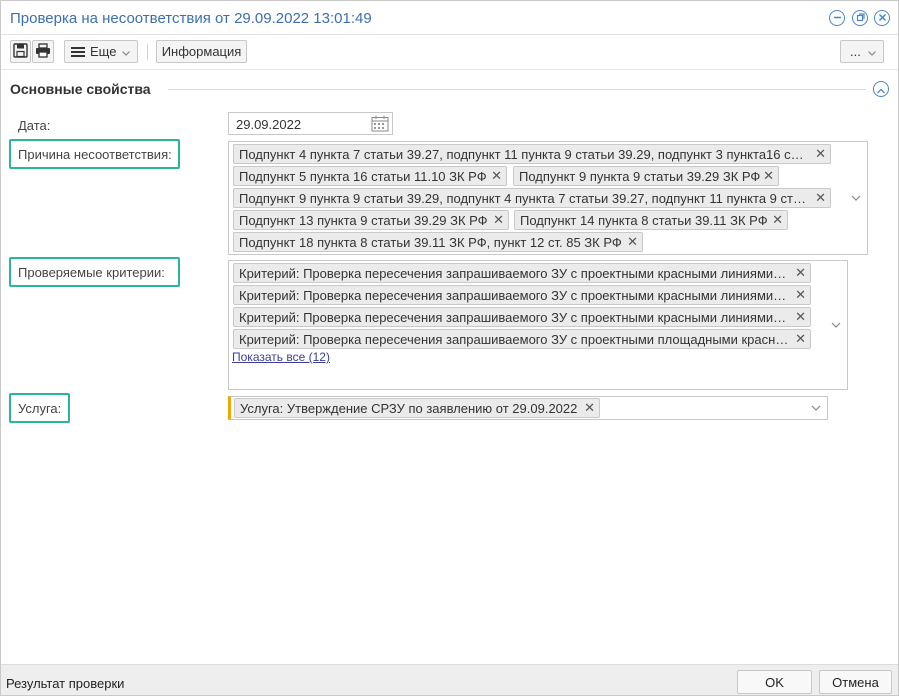 This screenshot has width=899, height=696. I want to click on save-button, so click(20, 51).